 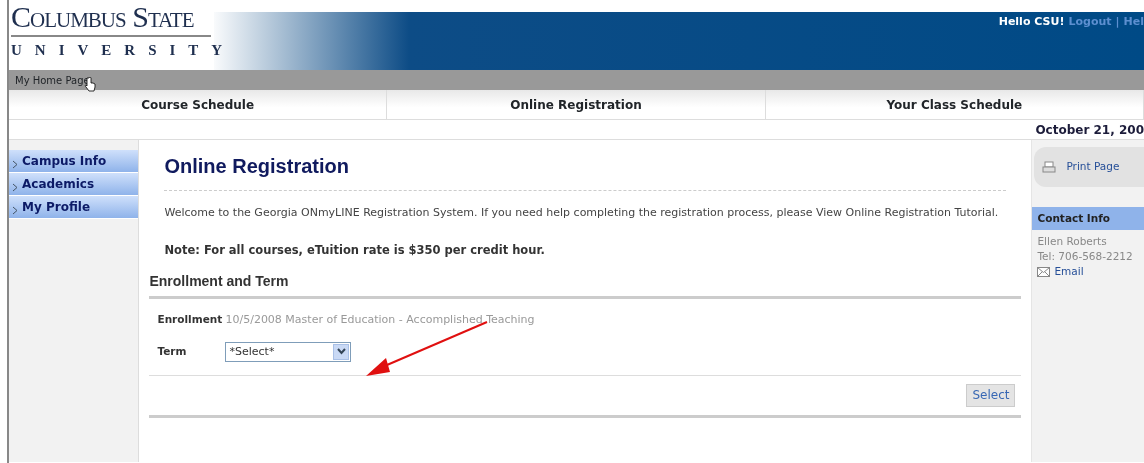 I want to click on envelope-icon, so click(x=1044, y=271).